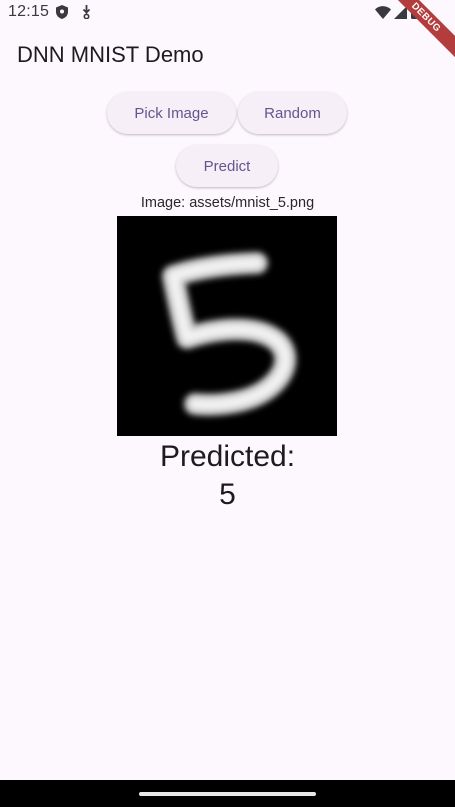  Describe the element at coordinates (229, 334) in the screenshot. I see `digit-five-drawing` at that location.